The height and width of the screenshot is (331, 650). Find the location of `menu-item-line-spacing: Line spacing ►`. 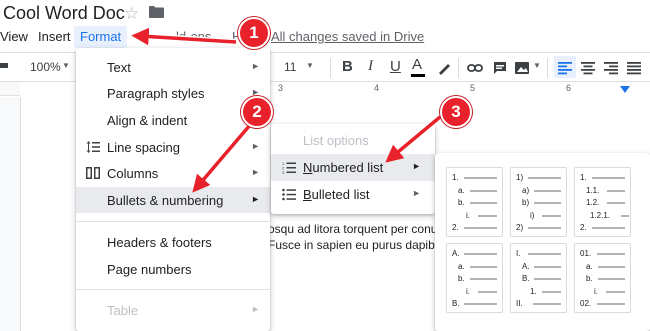

menu-item-line-spacing: Line spacing ► is located at coordinates (173, 147).